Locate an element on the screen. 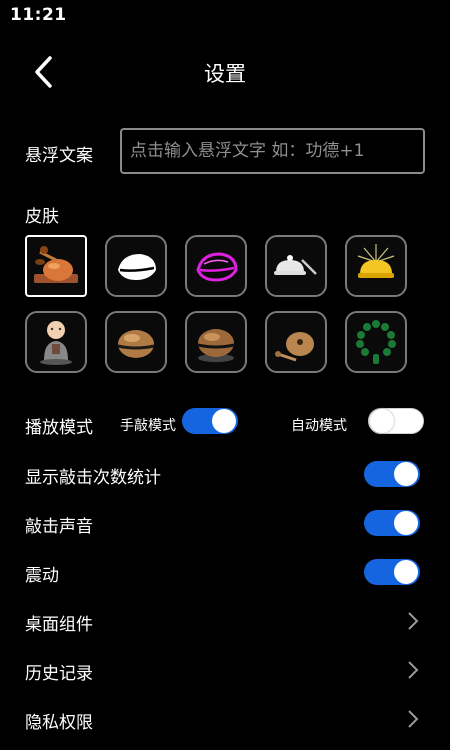  header: 设置 is located at coordinates (225, 72).